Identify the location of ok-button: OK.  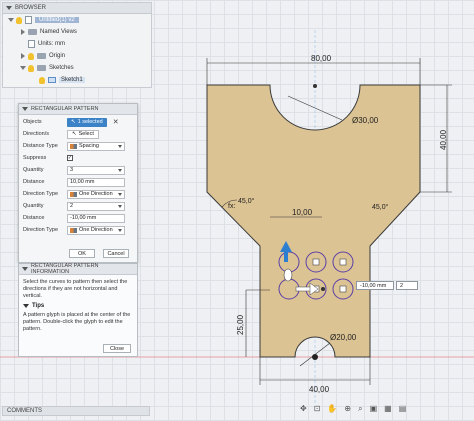
(82, 253).